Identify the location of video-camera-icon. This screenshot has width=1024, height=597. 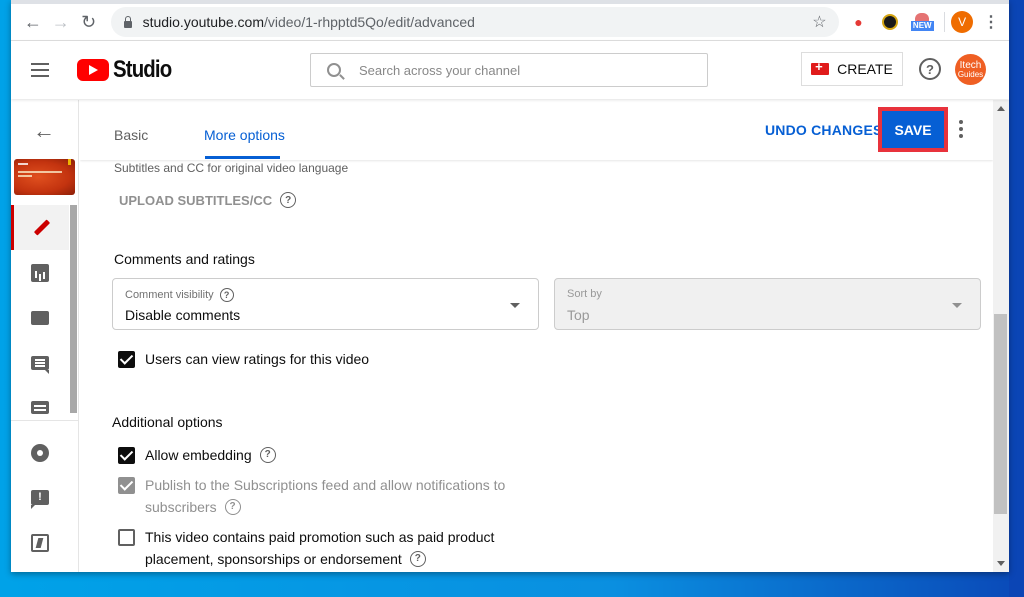
(820, 67).